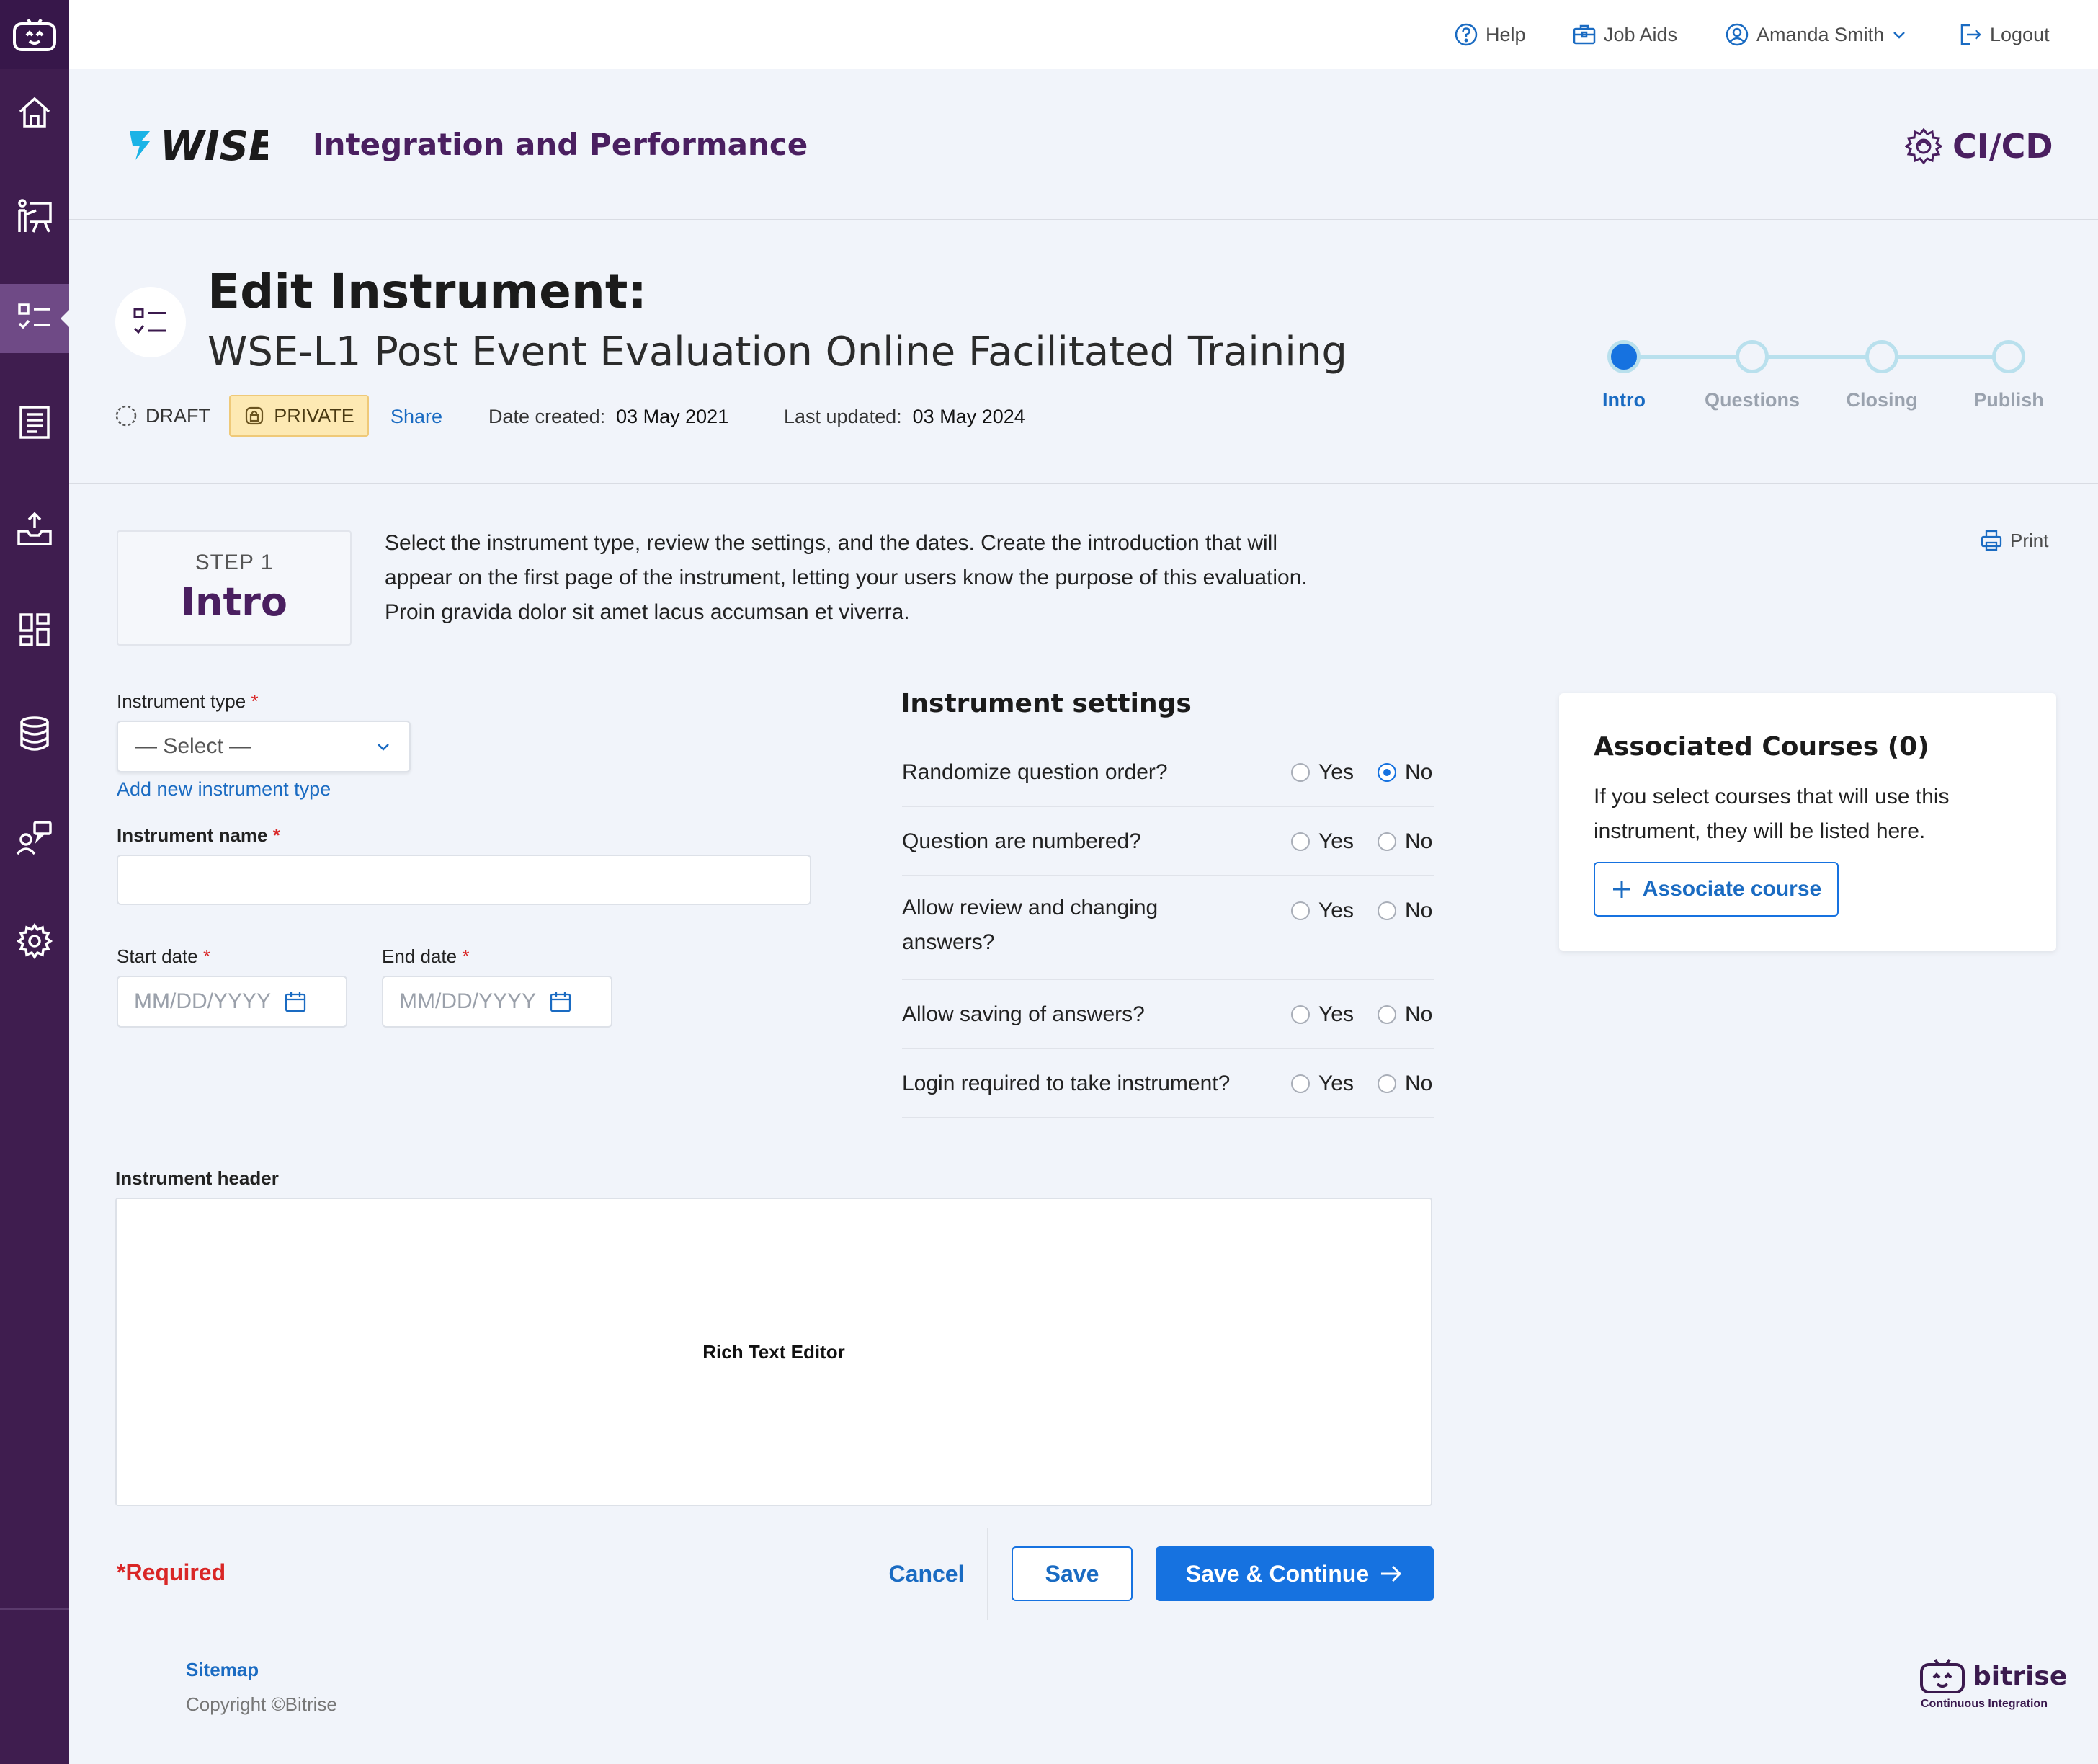 Image resolution: width=2098 pixels, height=1764 pixels. I want to click on setting-question-line: answers?, so click(948, 942).